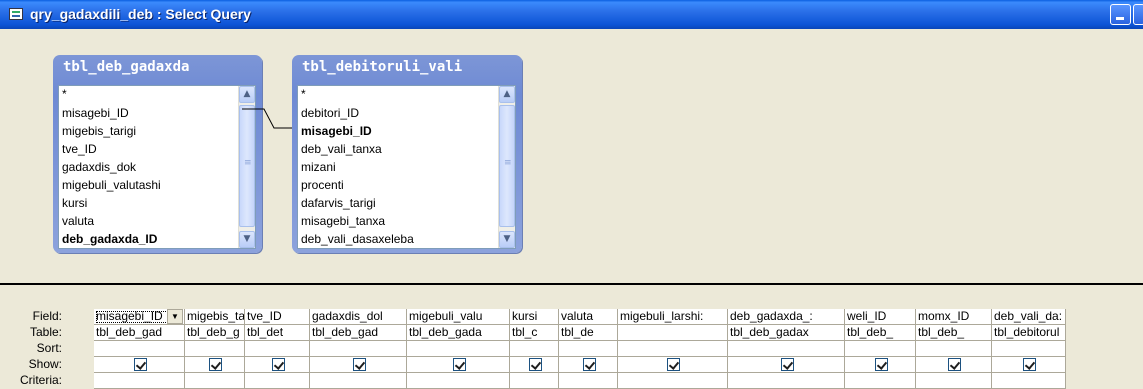 The width and height of the screenshot is (1143, 389). What do you see at coordinates (277, 333) in the screenshot?
I see `table-cell: tbl_det` at bounding box center [277, 333].